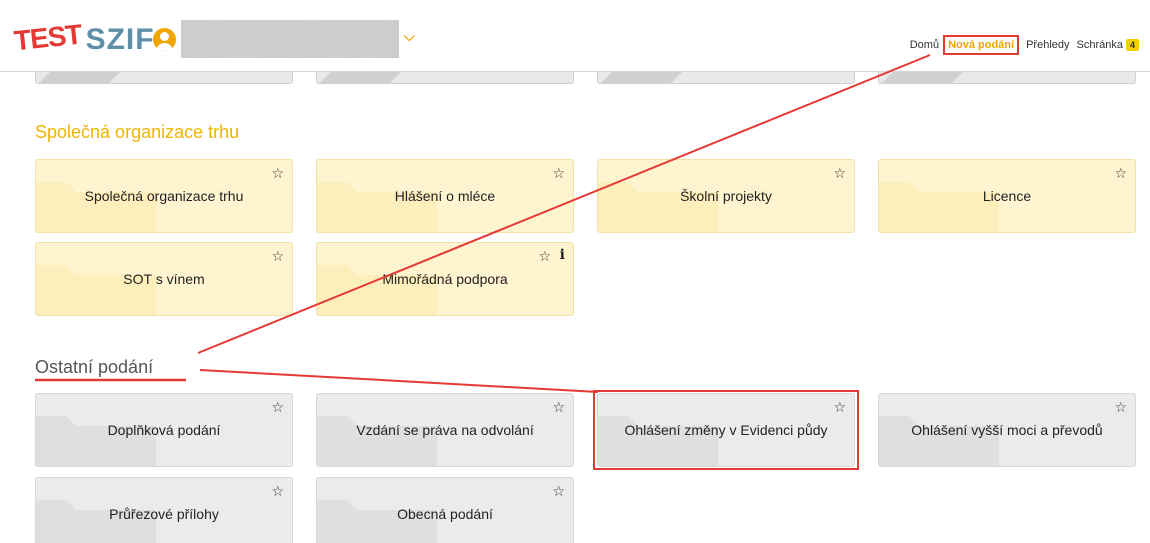 The height and width of the screenshot is (543, 1150). What do you see at coordinates (83, 38) in the screenshot?
I see `szif-logo: TEST SZIF` at bounding box center [83, 38].